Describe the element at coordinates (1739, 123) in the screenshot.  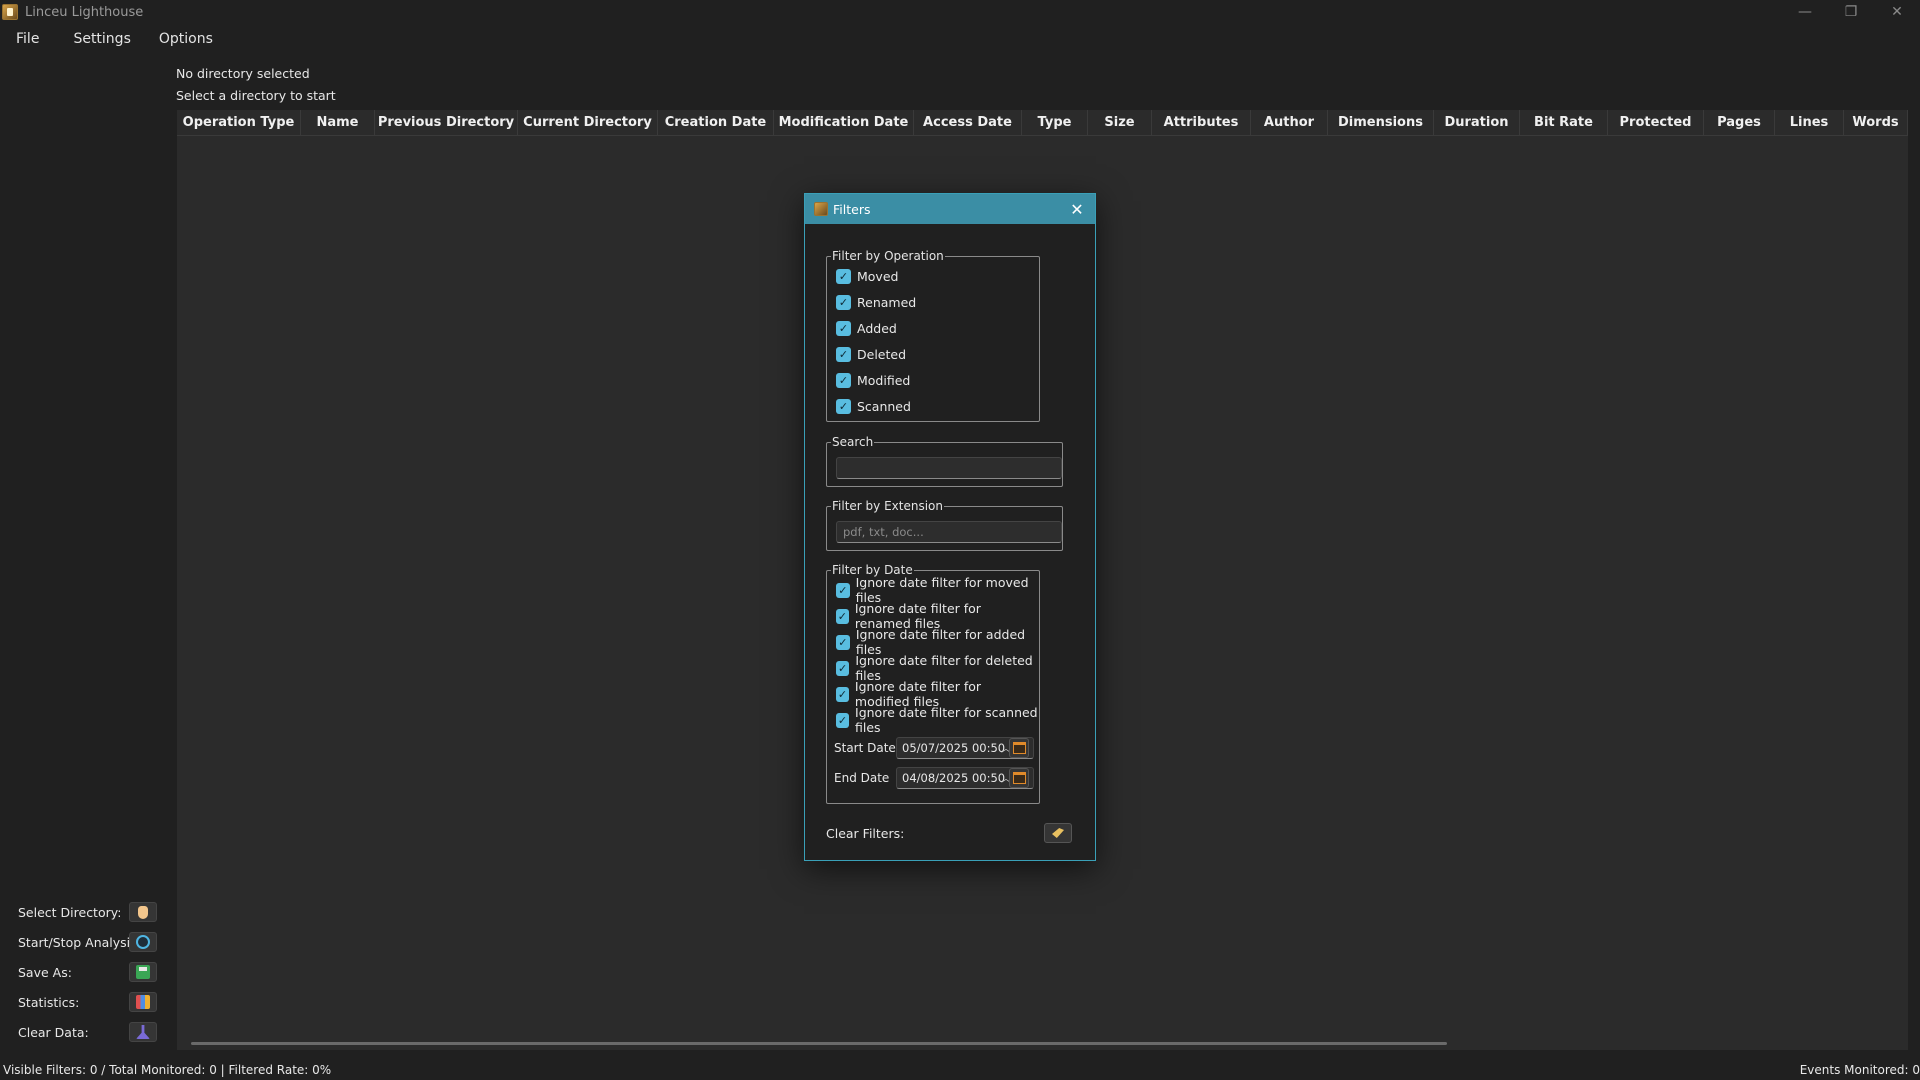
I see `column-header-pages: Pages` at that location.